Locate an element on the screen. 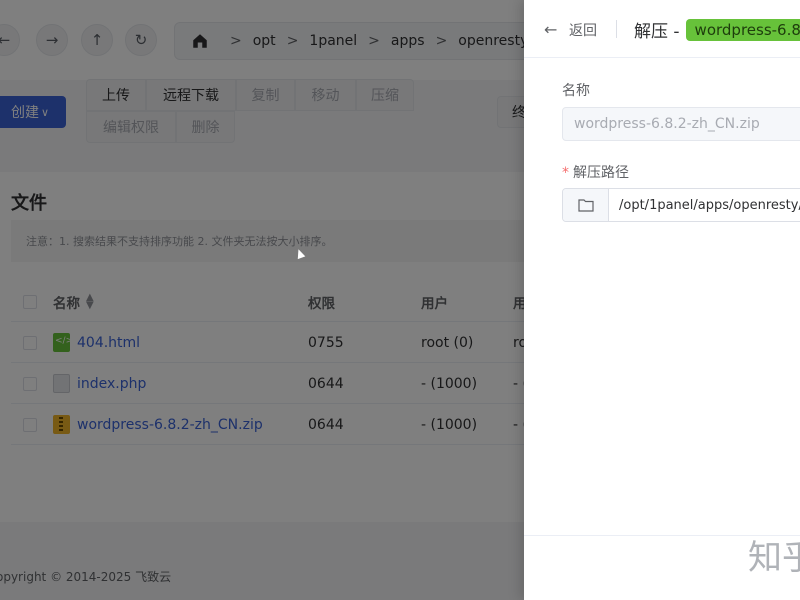 This screenshot has height=600, width=800. zhihu-watermark: 知乎 is located at coordinates (774, 558).